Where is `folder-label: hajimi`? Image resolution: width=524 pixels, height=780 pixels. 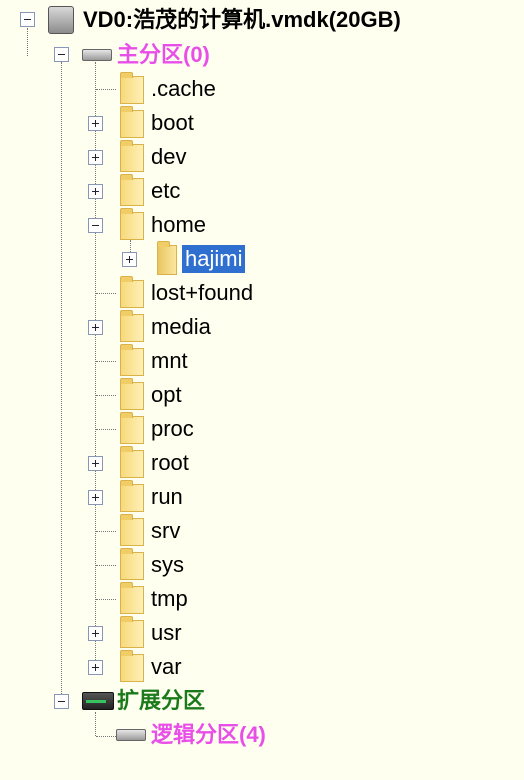
folder-label: hajimi is located at coordinates (214, 259).